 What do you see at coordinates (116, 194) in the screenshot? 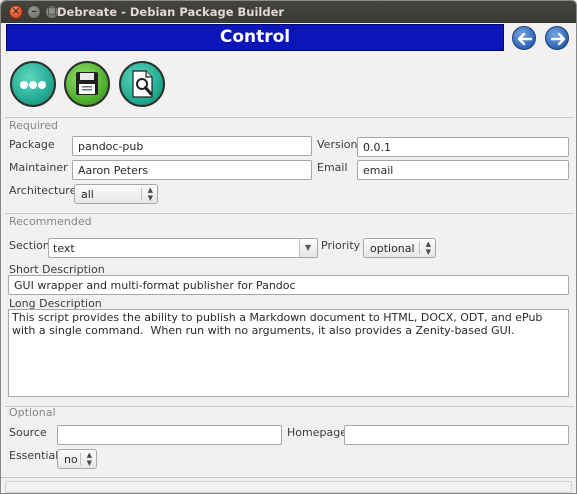
I see `architecture-select: all ▲ ▼` at bounding box center [116, 194].